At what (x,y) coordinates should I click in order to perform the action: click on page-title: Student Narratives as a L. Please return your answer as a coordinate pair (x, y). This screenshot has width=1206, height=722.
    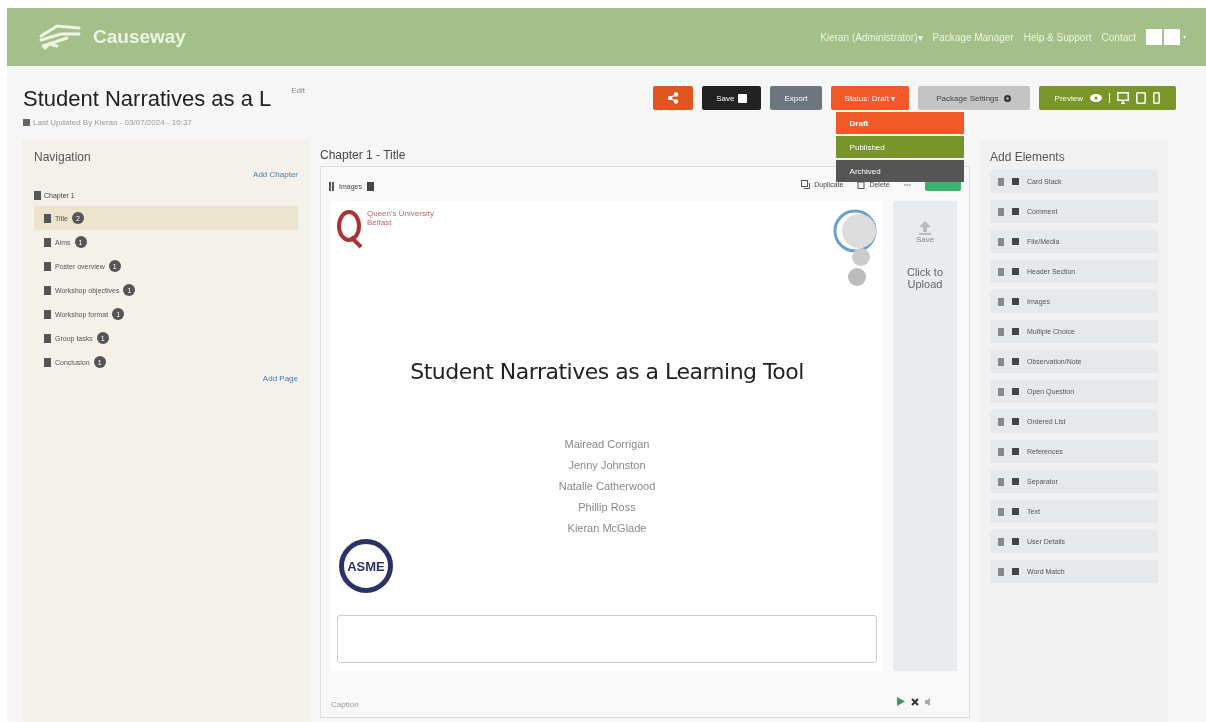
    Looking at the image, I should click on (147, 99).